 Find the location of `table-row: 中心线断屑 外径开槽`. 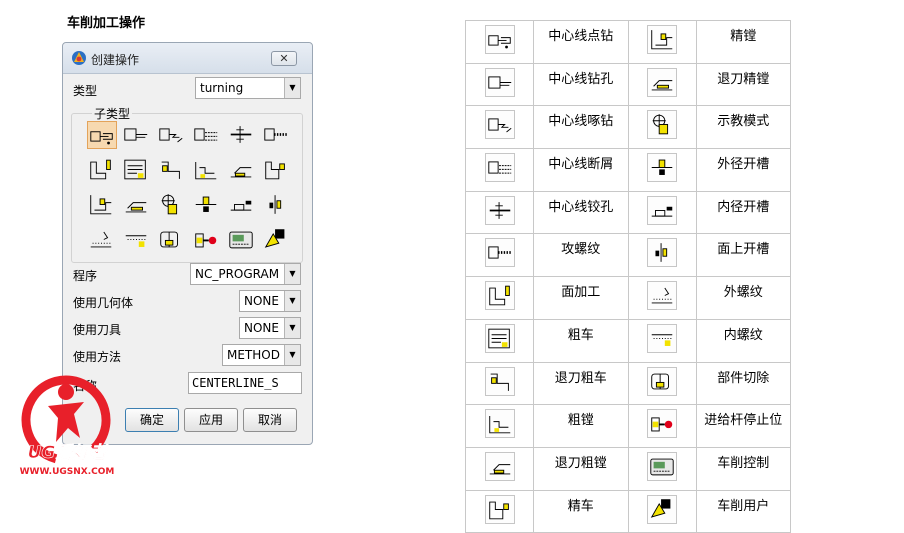

table-row: 中心线断屑 外径开槽 is located at coordinates (628, 170).